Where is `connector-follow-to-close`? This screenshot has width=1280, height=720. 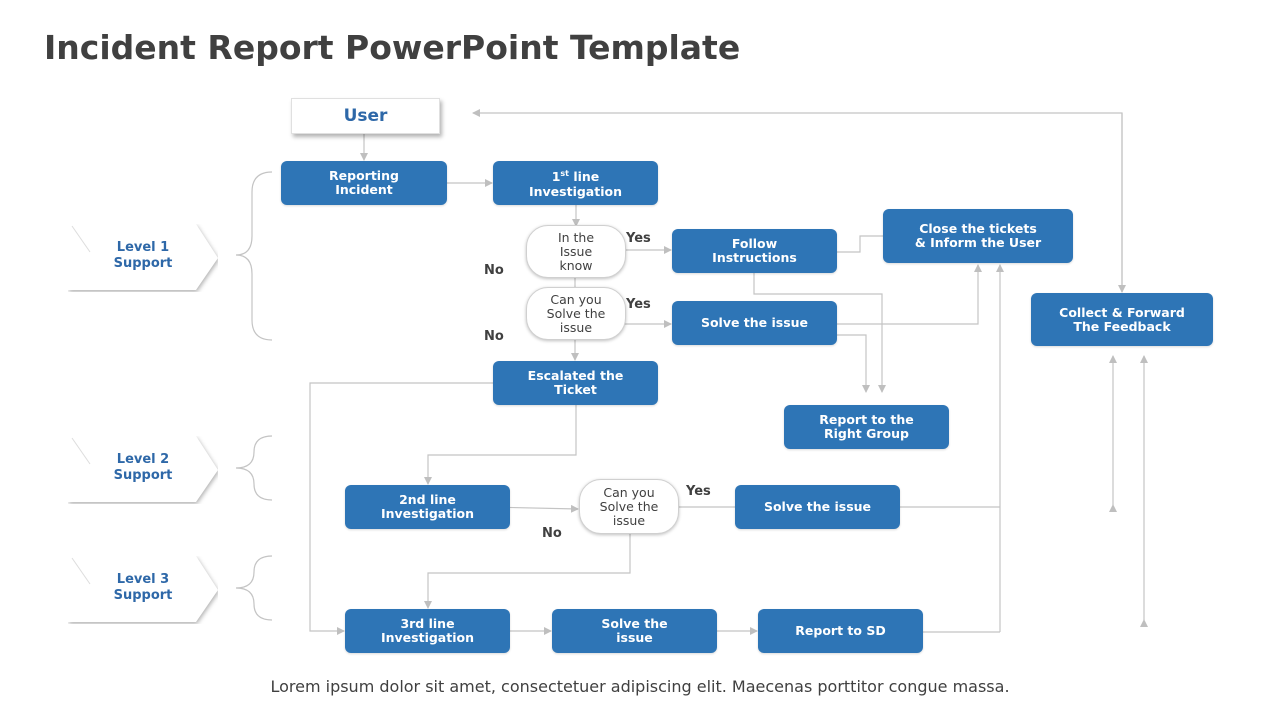
connector-follow-to-close is located at coordinates (860, 244).